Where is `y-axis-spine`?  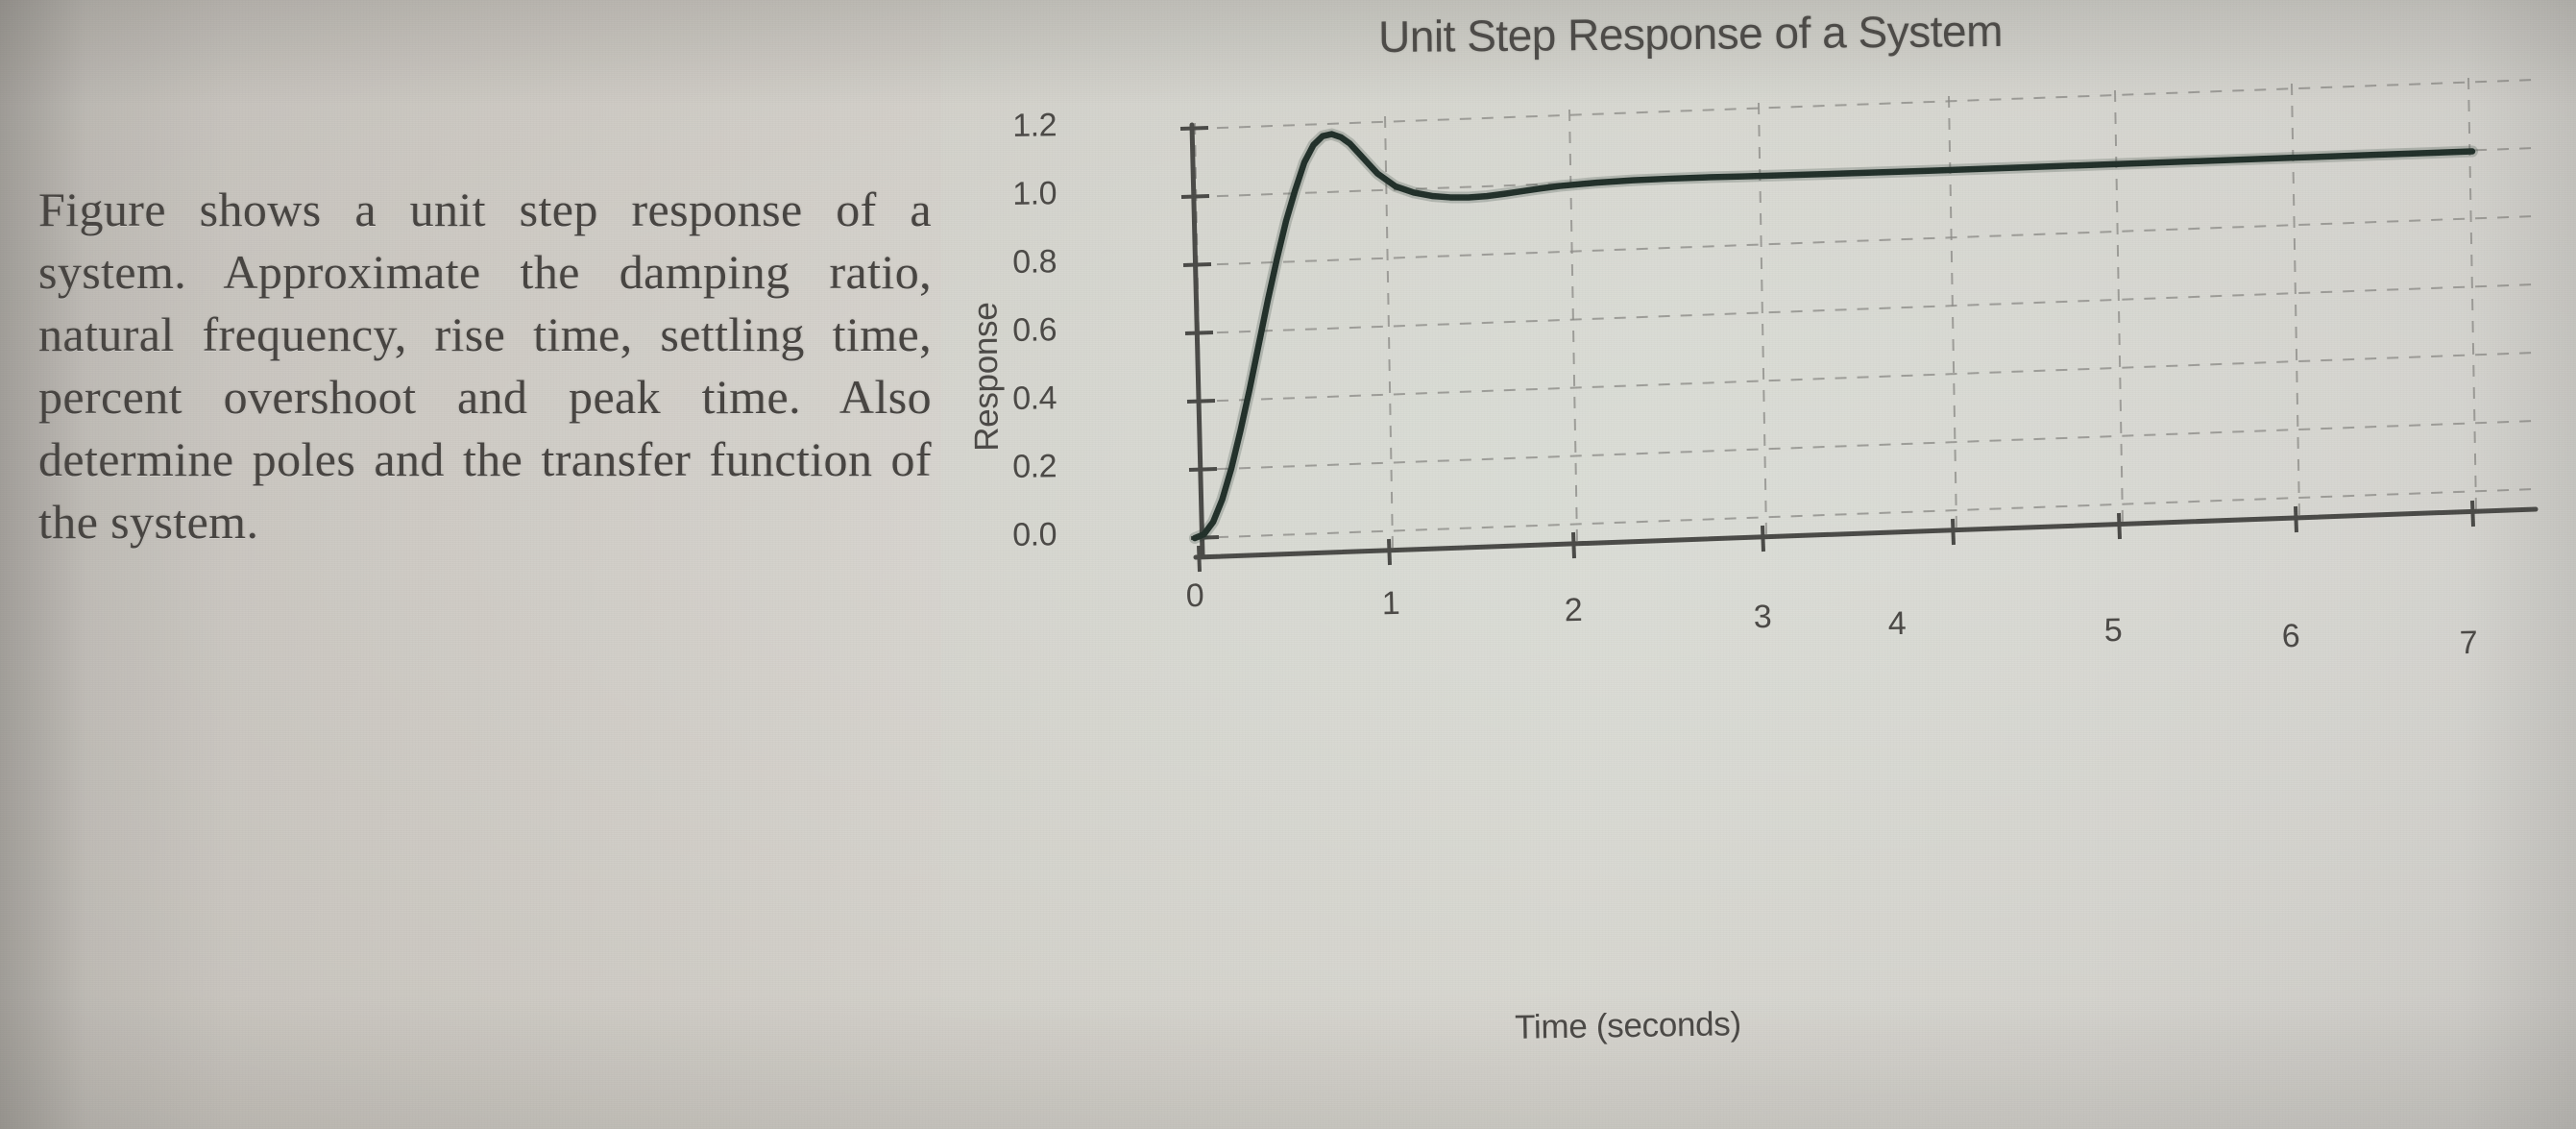
y-axis-spine is located at coordinates (1197, 340).